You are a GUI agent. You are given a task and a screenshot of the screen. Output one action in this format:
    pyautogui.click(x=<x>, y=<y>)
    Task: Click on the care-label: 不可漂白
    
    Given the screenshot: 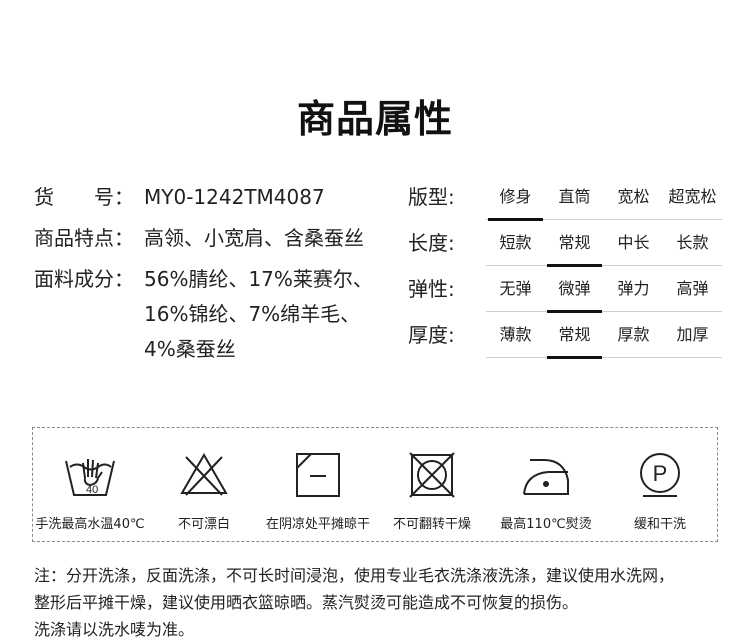 What is the action you would take?
    pyautogui.click(x=203, y=524)
    